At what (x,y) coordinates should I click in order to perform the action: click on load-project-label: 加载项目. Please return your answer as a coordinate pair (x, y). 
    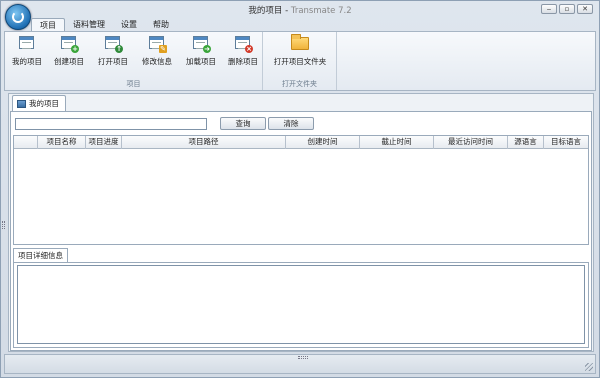
    Looking at the image, I should click on (201, 61).